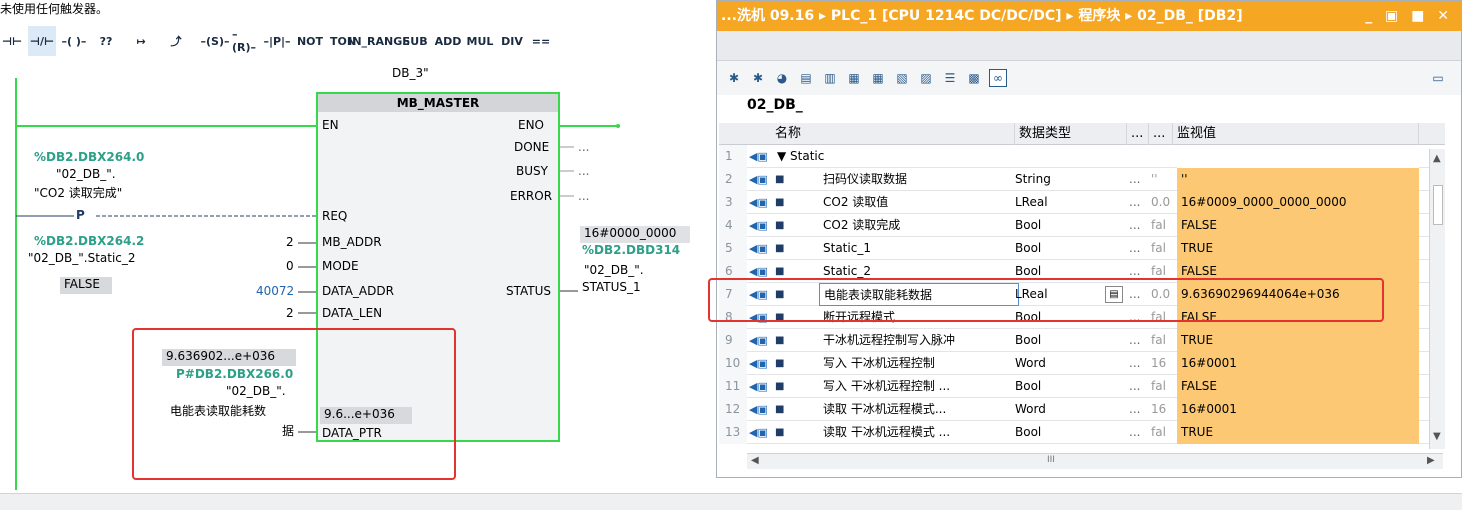  I want to click on toolbar-instruction-12: SUB, so click(415, 41).